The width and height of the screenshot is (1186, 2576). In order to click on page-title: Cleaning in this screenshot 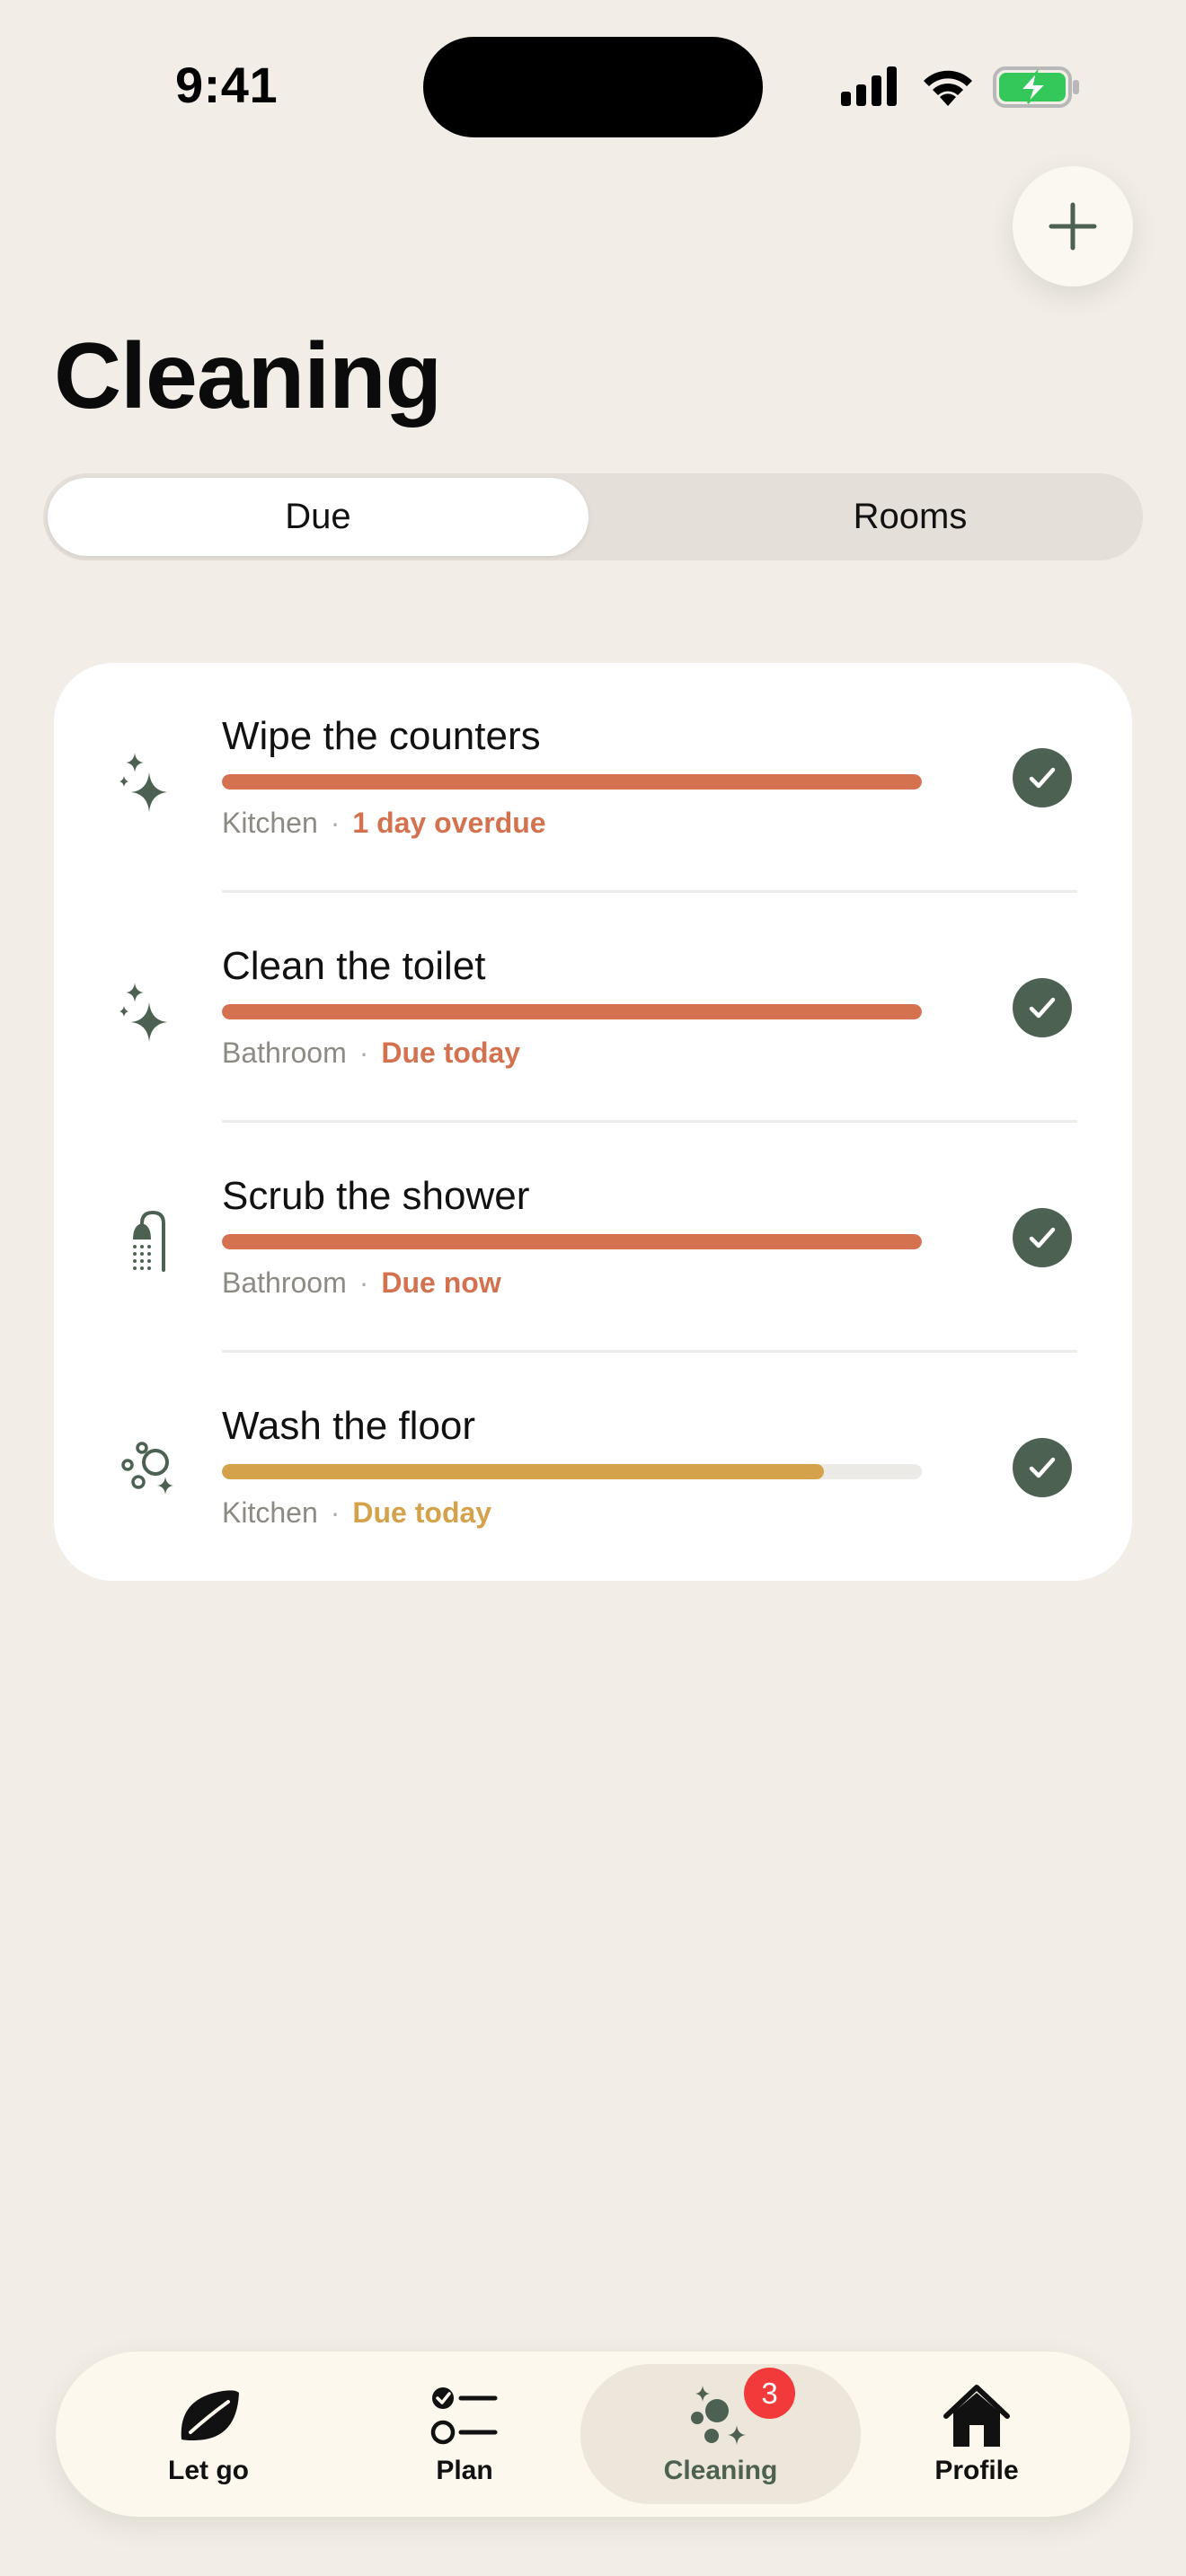, I will do `click(248, 376)`.